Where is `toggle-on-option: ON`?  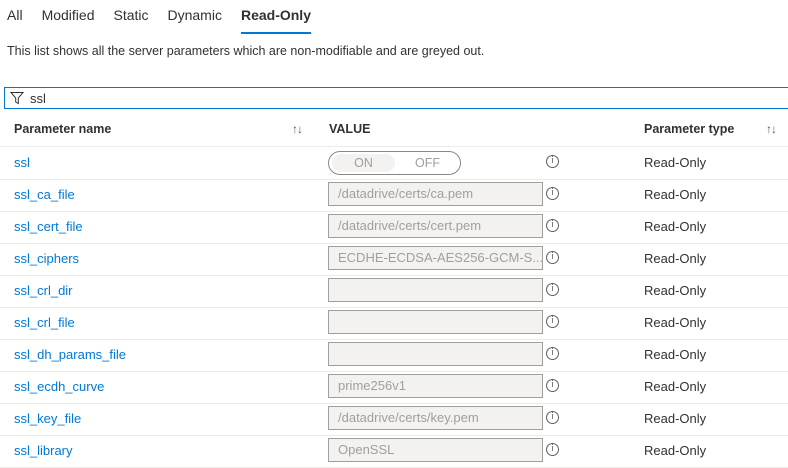
toggle-on-option: ON is located at coordinates (363, 163).